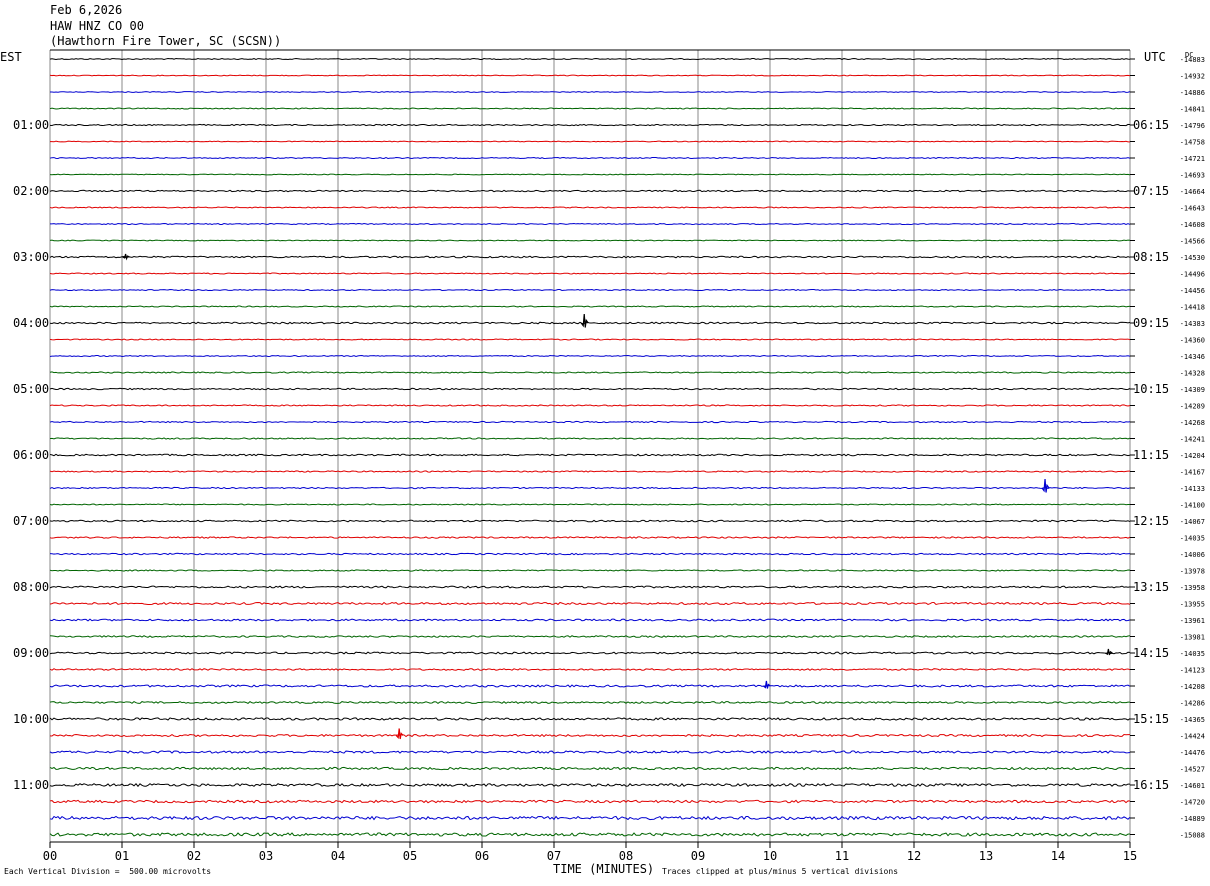 This screenshot has height=886, width=1210. I want to click on dc-offset-label: -14601, so click(1192, 786).